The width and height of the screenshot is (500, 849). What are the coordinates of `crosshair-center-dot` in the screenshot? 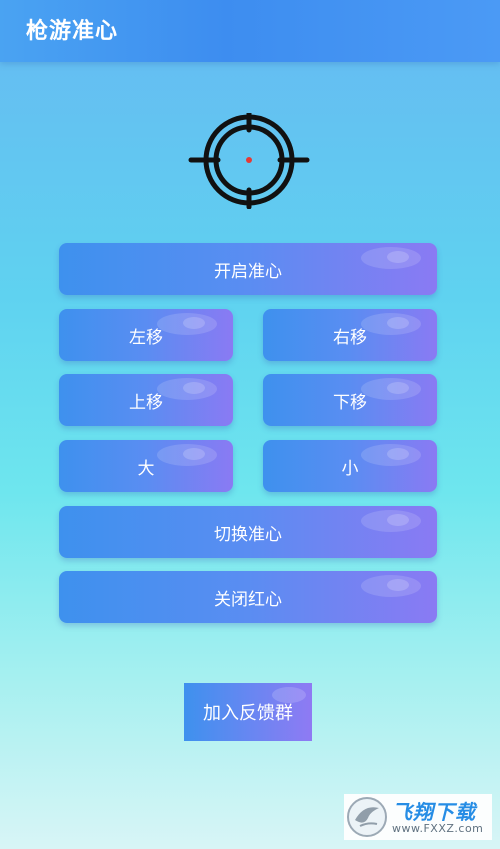 It's located at (249, 160).